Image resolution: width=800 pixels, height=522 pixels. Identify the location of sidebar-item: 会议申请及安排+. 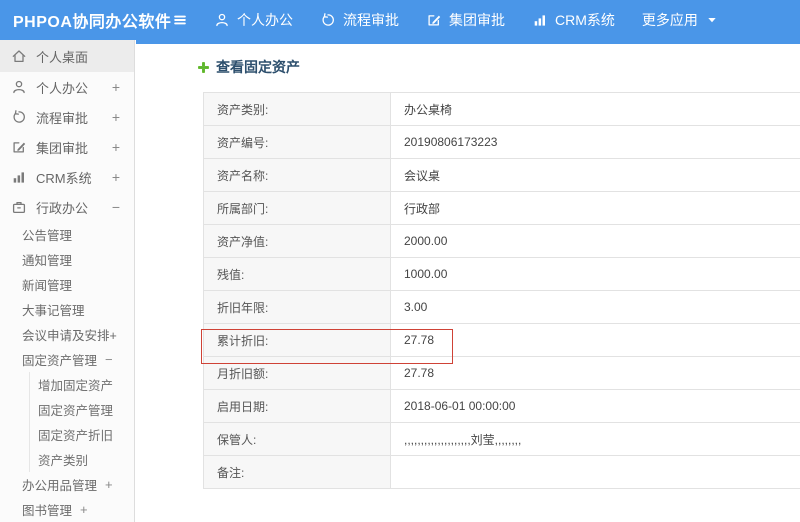
(67, 334).